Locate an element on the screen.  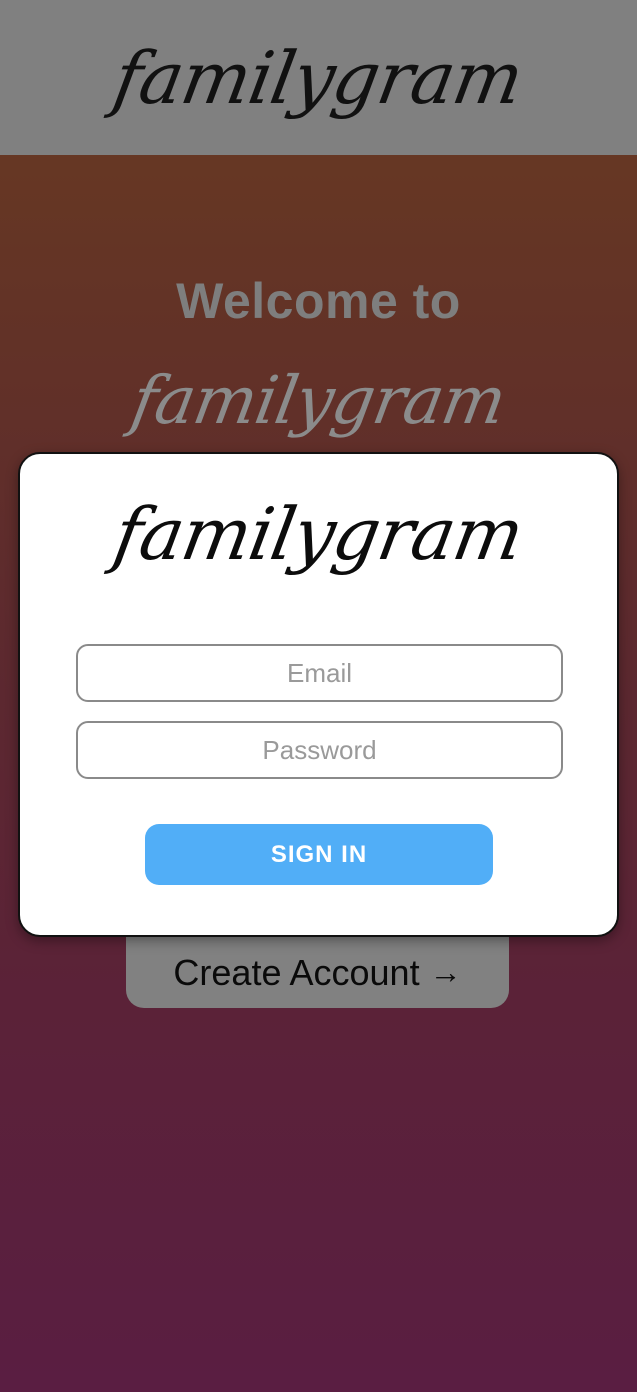
password-field is located at coordinates (319, 750).